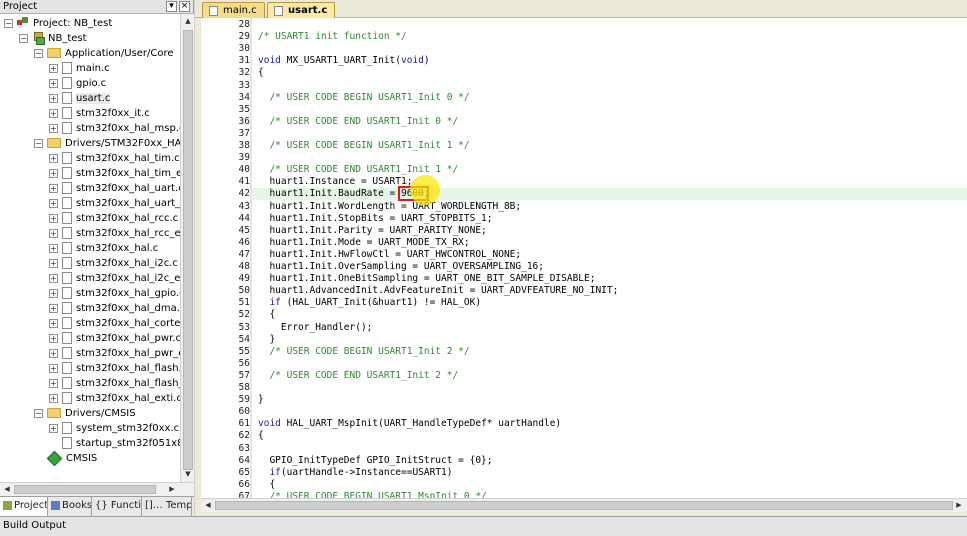  Describe the element at coordinates (114, 368) in the screenshot. I see `tree-file: + stm32f0xx_hal_flash.c` at that location.